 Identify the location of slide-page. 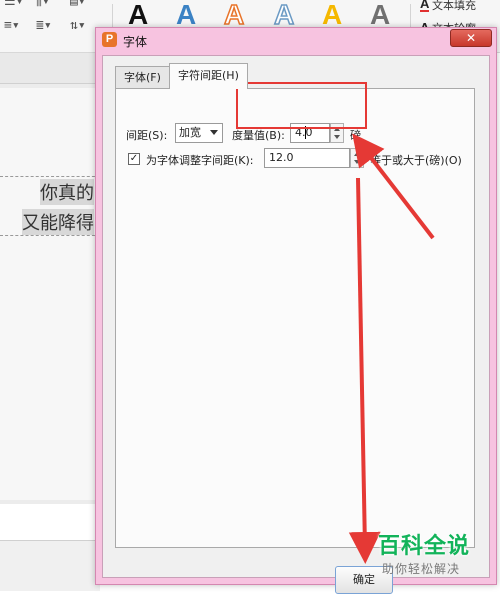
(50, 294).